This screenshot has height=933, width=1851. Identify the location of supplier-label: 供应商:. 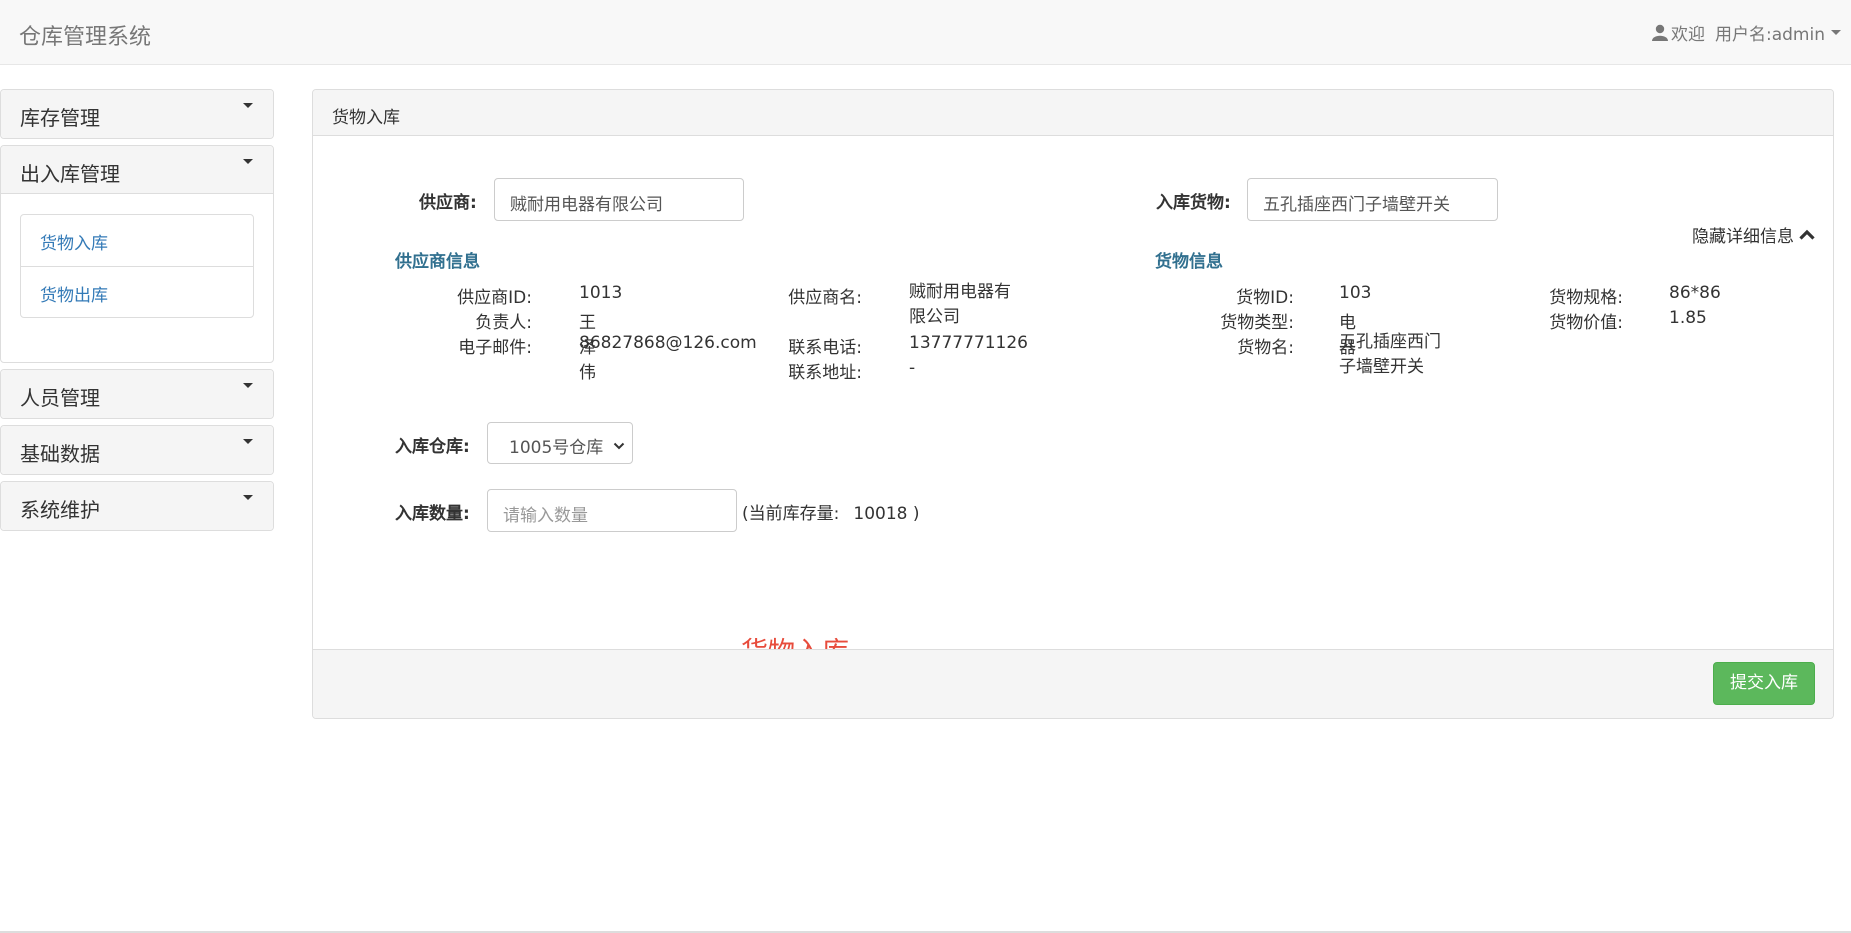
(448, 203).